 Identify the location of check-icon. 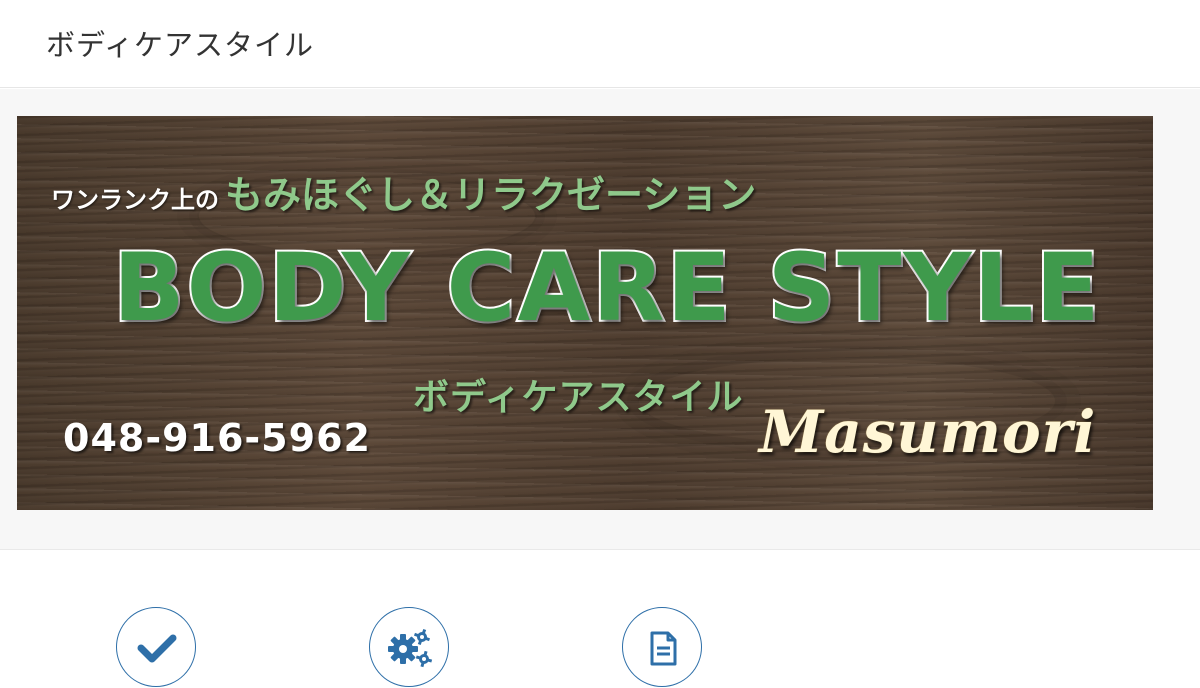
(156, 647).